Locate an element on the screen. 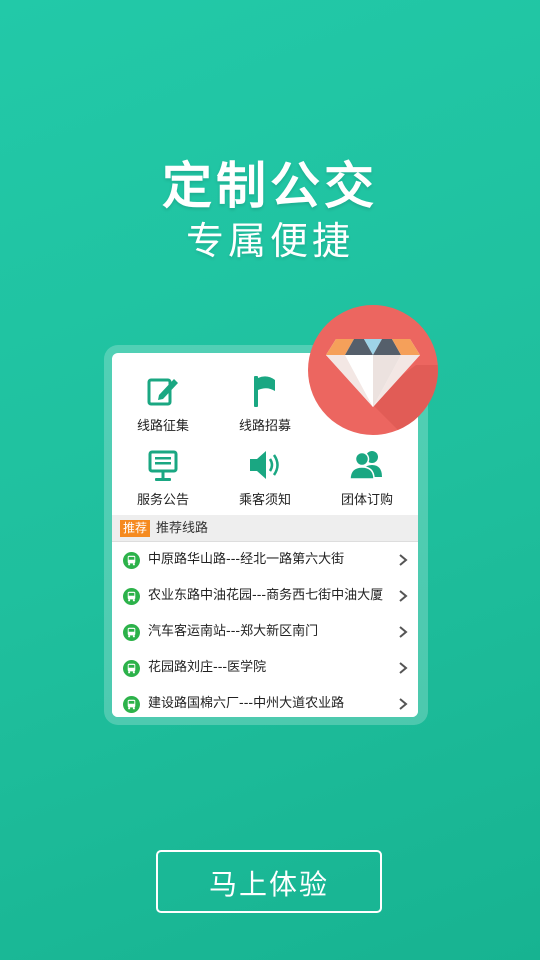  feature-route-recruit: 线路招募 is located at coordinates (265, 400).